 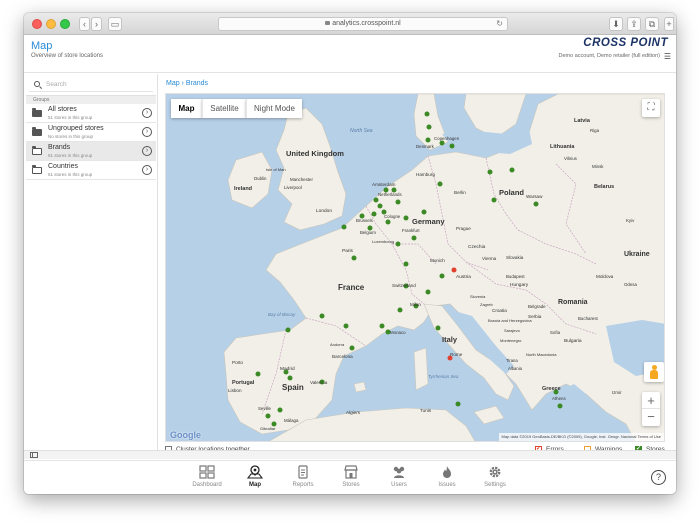 What do you see at coordinates (363, 24) in the screenshot?
I see `address-bar: analytics.crosspoint.nl ↻` at bounding box center [363, 24].